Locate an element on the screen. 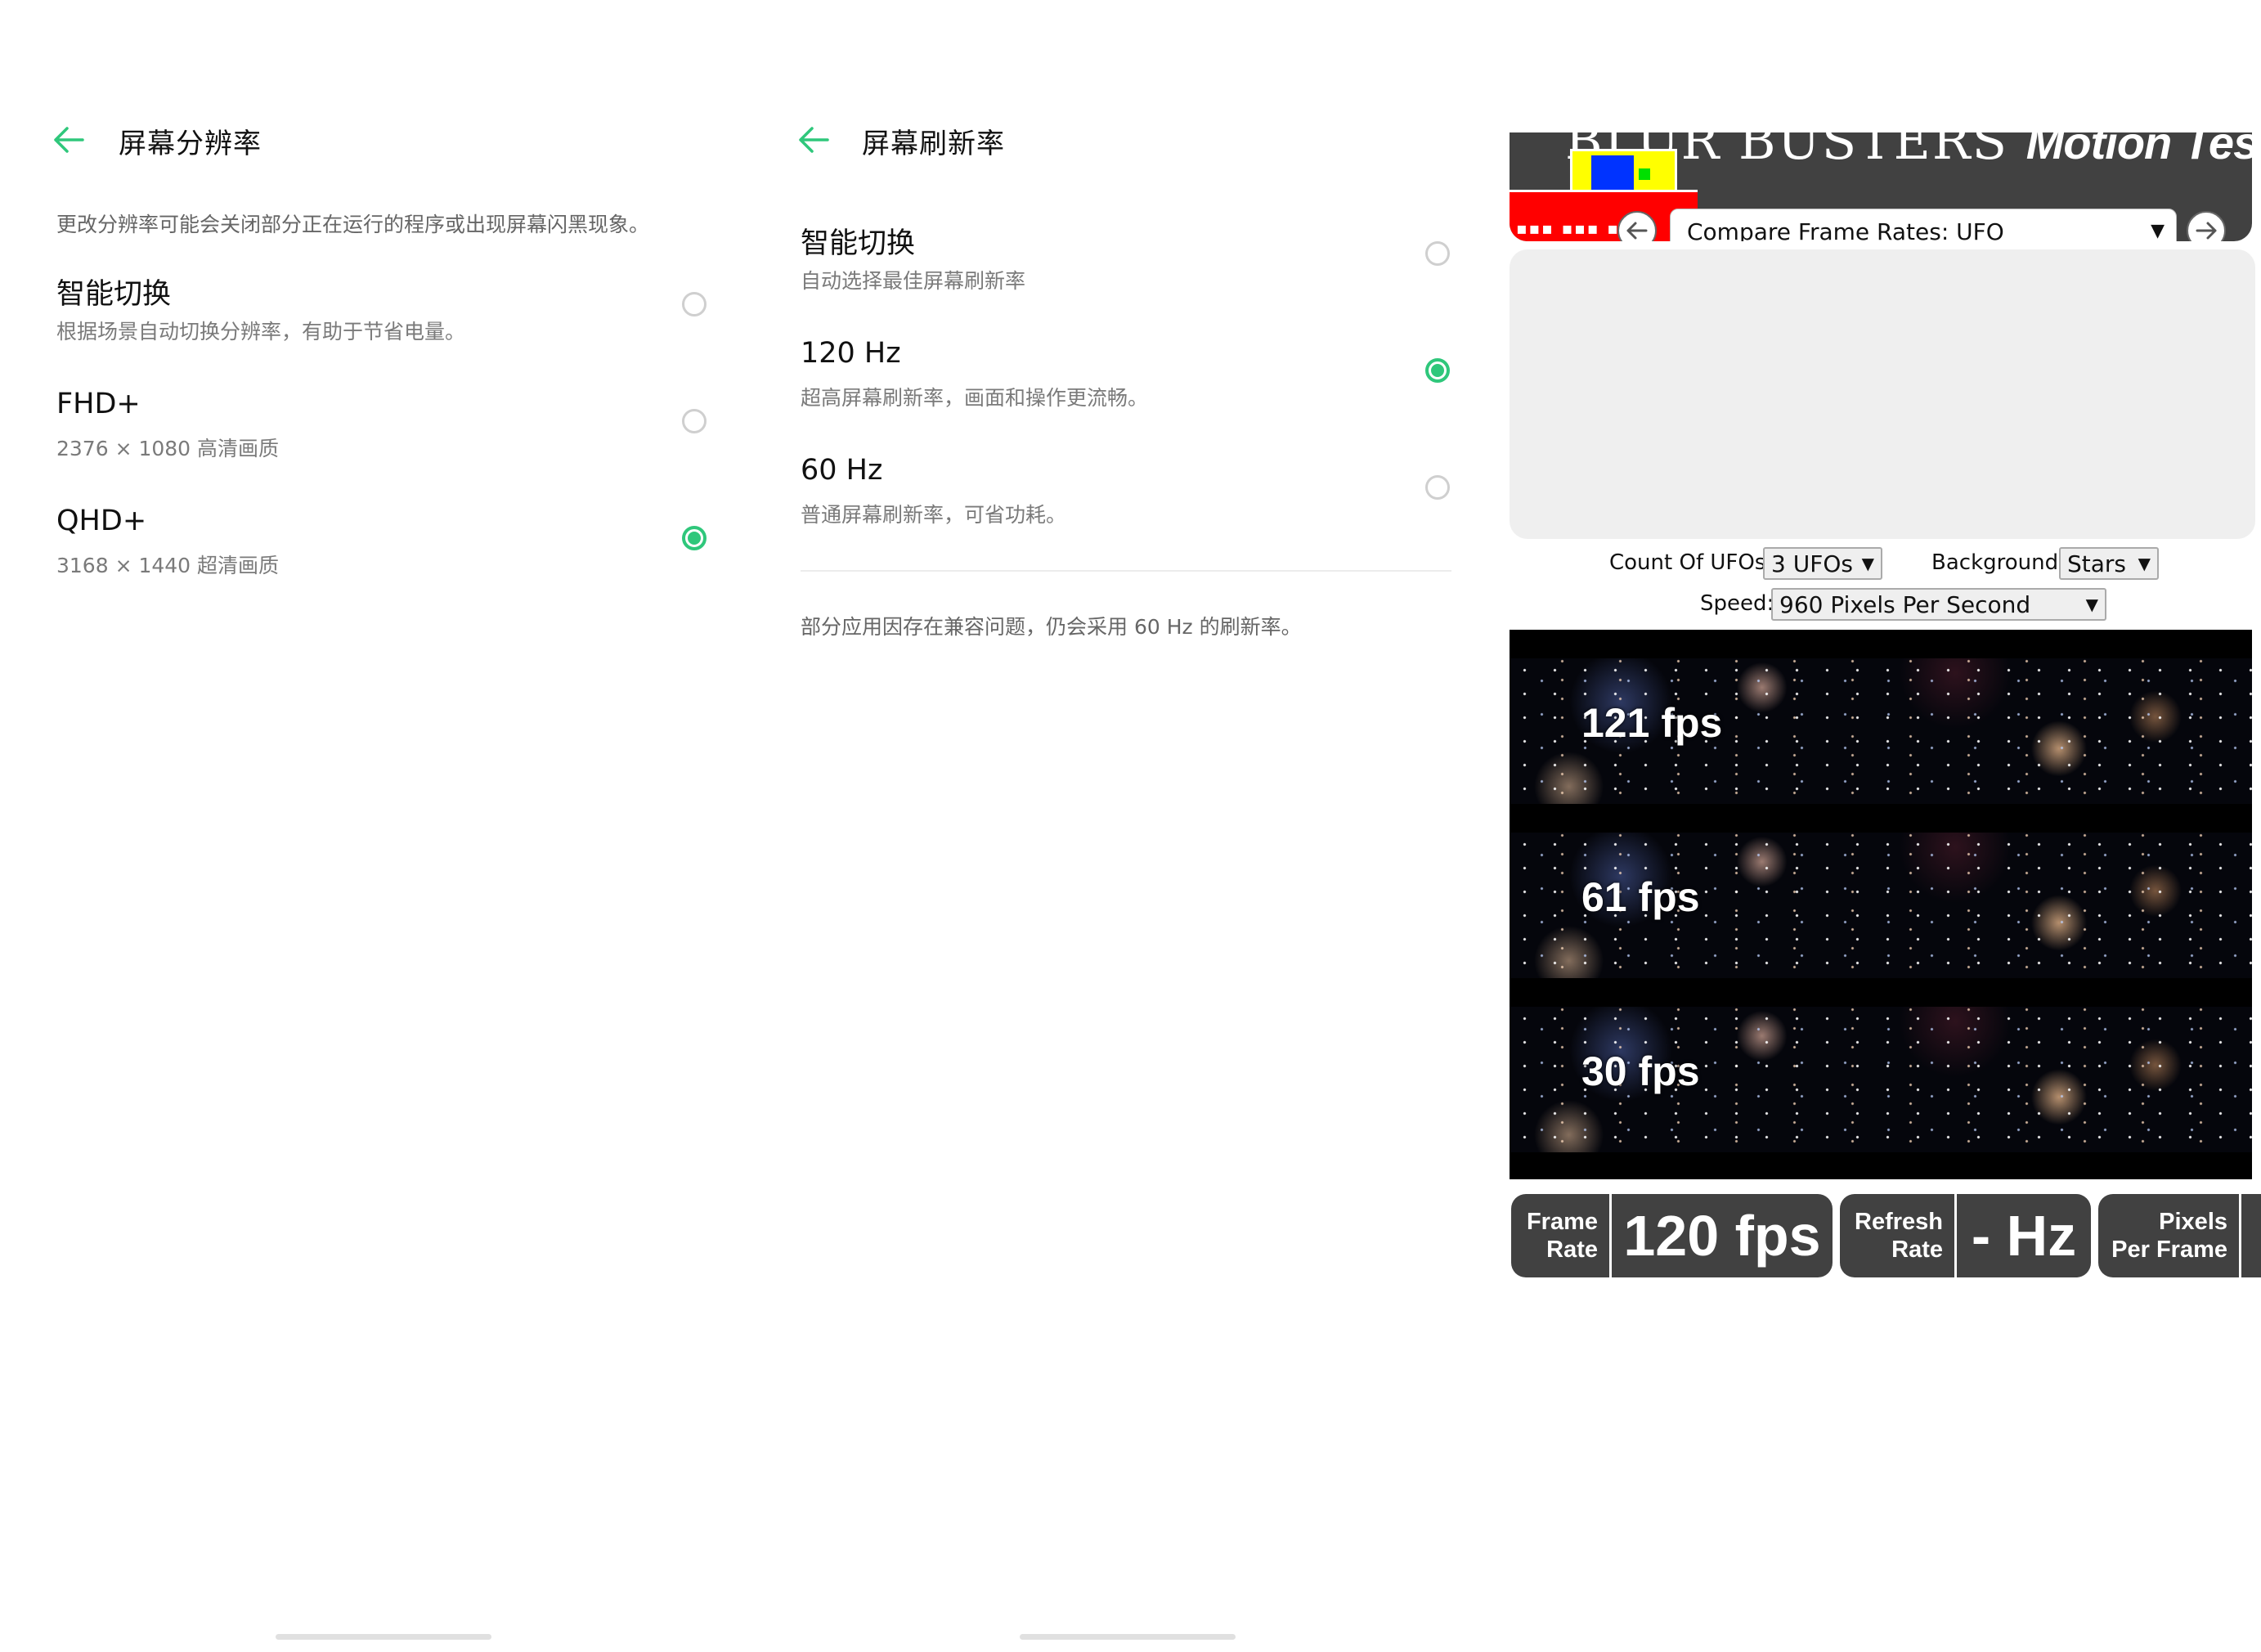  count-value: 3 UFOs is located at coordinates (1812, 563).